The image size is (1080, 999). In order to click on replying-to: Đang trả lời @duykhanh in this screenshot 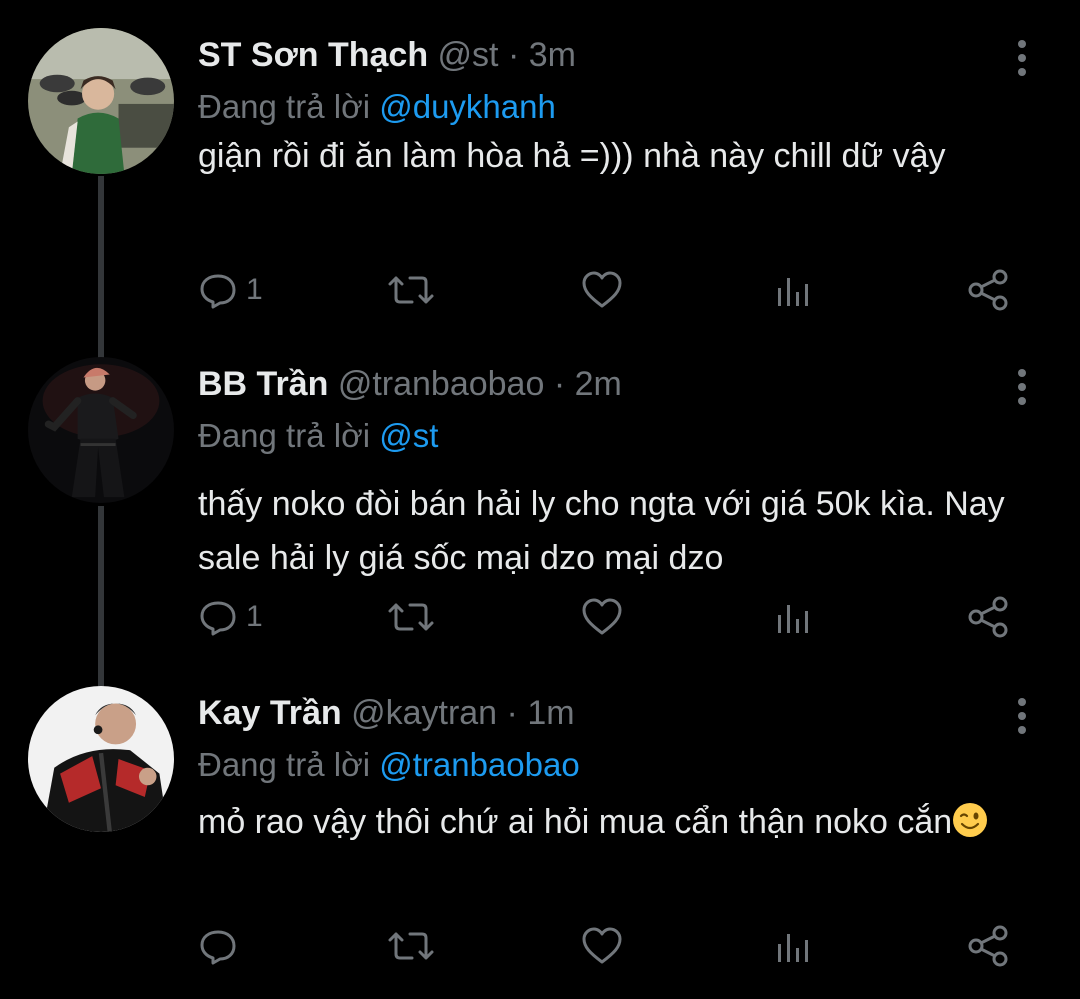, I will do `click(619, 107)`.